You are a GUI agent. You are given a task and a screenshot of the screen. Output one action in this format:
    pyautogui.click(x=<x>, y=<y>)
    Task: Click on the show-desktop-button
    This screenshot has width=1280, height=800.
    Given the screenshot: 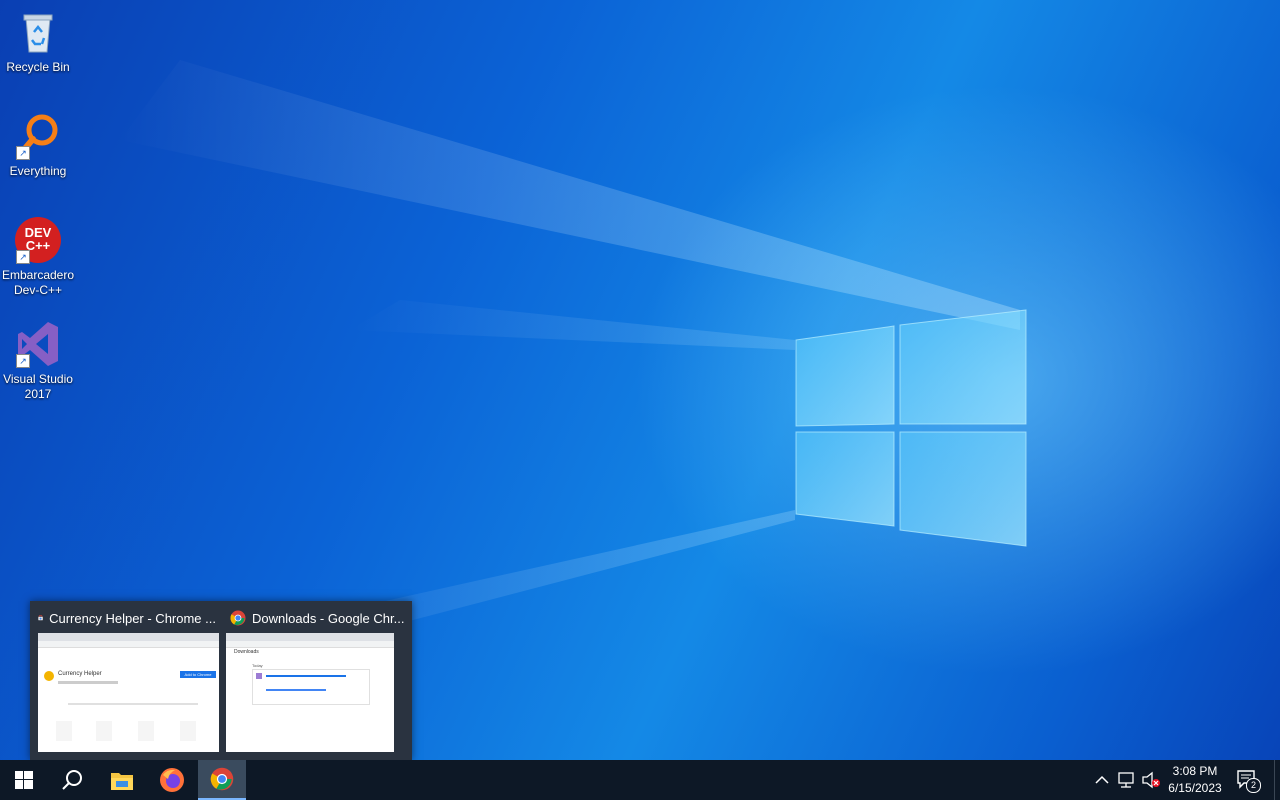 What is the action you would take?
    pyautogui.click(x=1277, y=780)
    